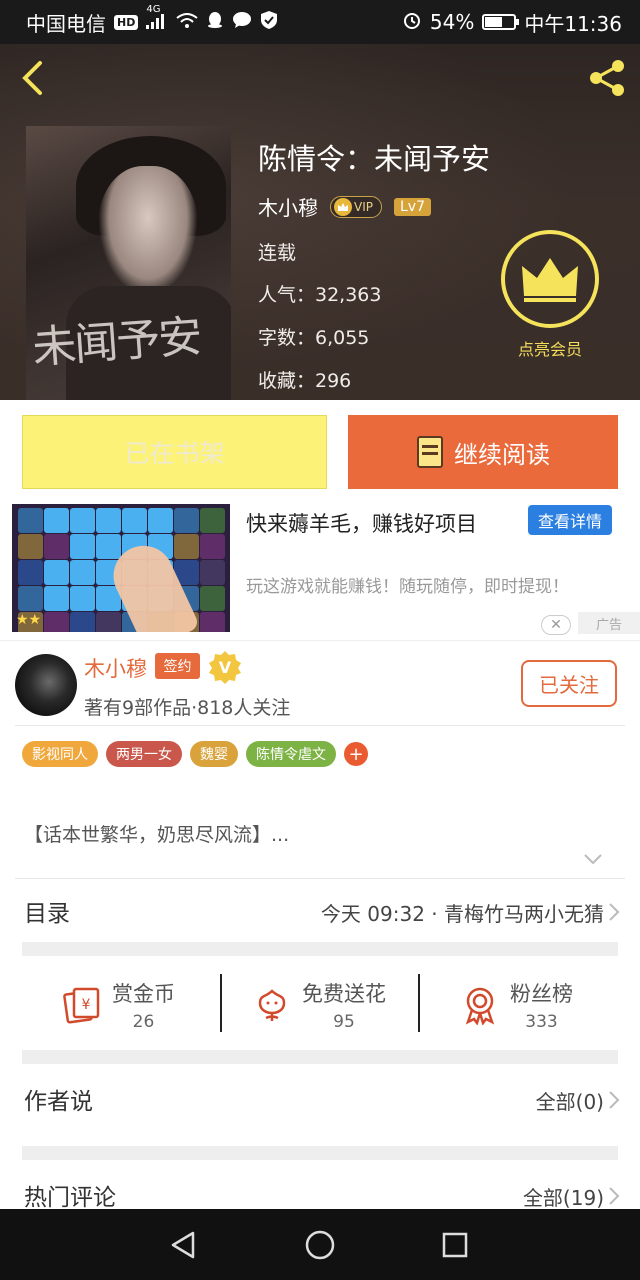 This screenshot has width=640, height=1280. What do you see at coordinates (563, 1198) in the screenshot?
I see `hot-comments-all: 全部(19)` at bounding box center [563, 1198].